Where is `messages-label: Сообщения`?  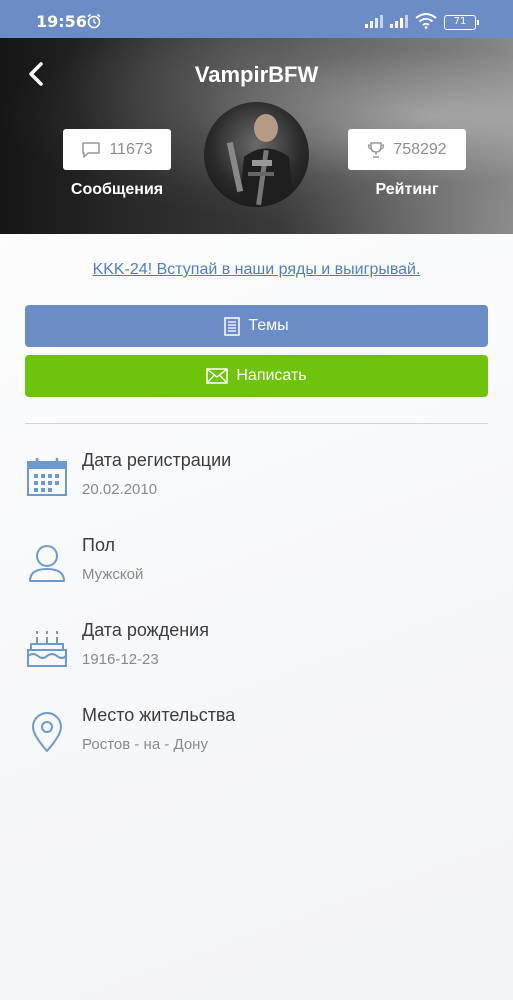
messages-label: Сообщения is located at coordinates (117, 189).